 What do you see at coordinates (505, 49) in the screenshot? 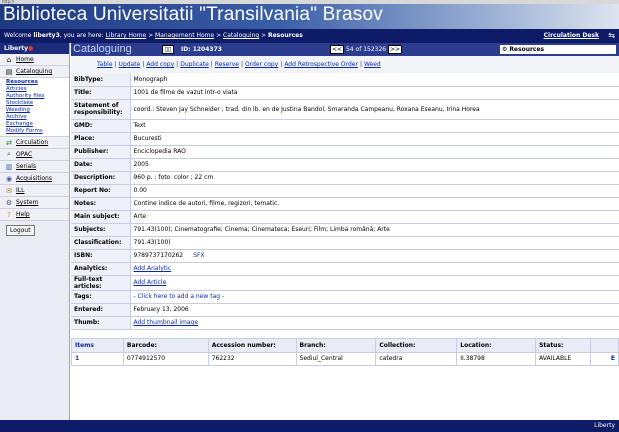
I see `gear-icon: ⚙` at bounding box center [505, 49].